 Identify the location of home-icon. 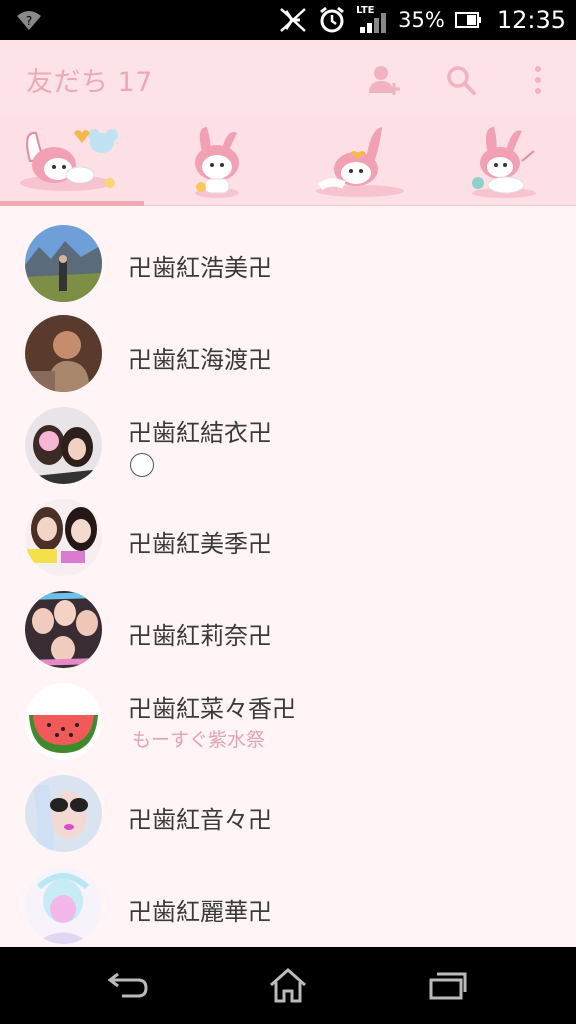
(288, 985).